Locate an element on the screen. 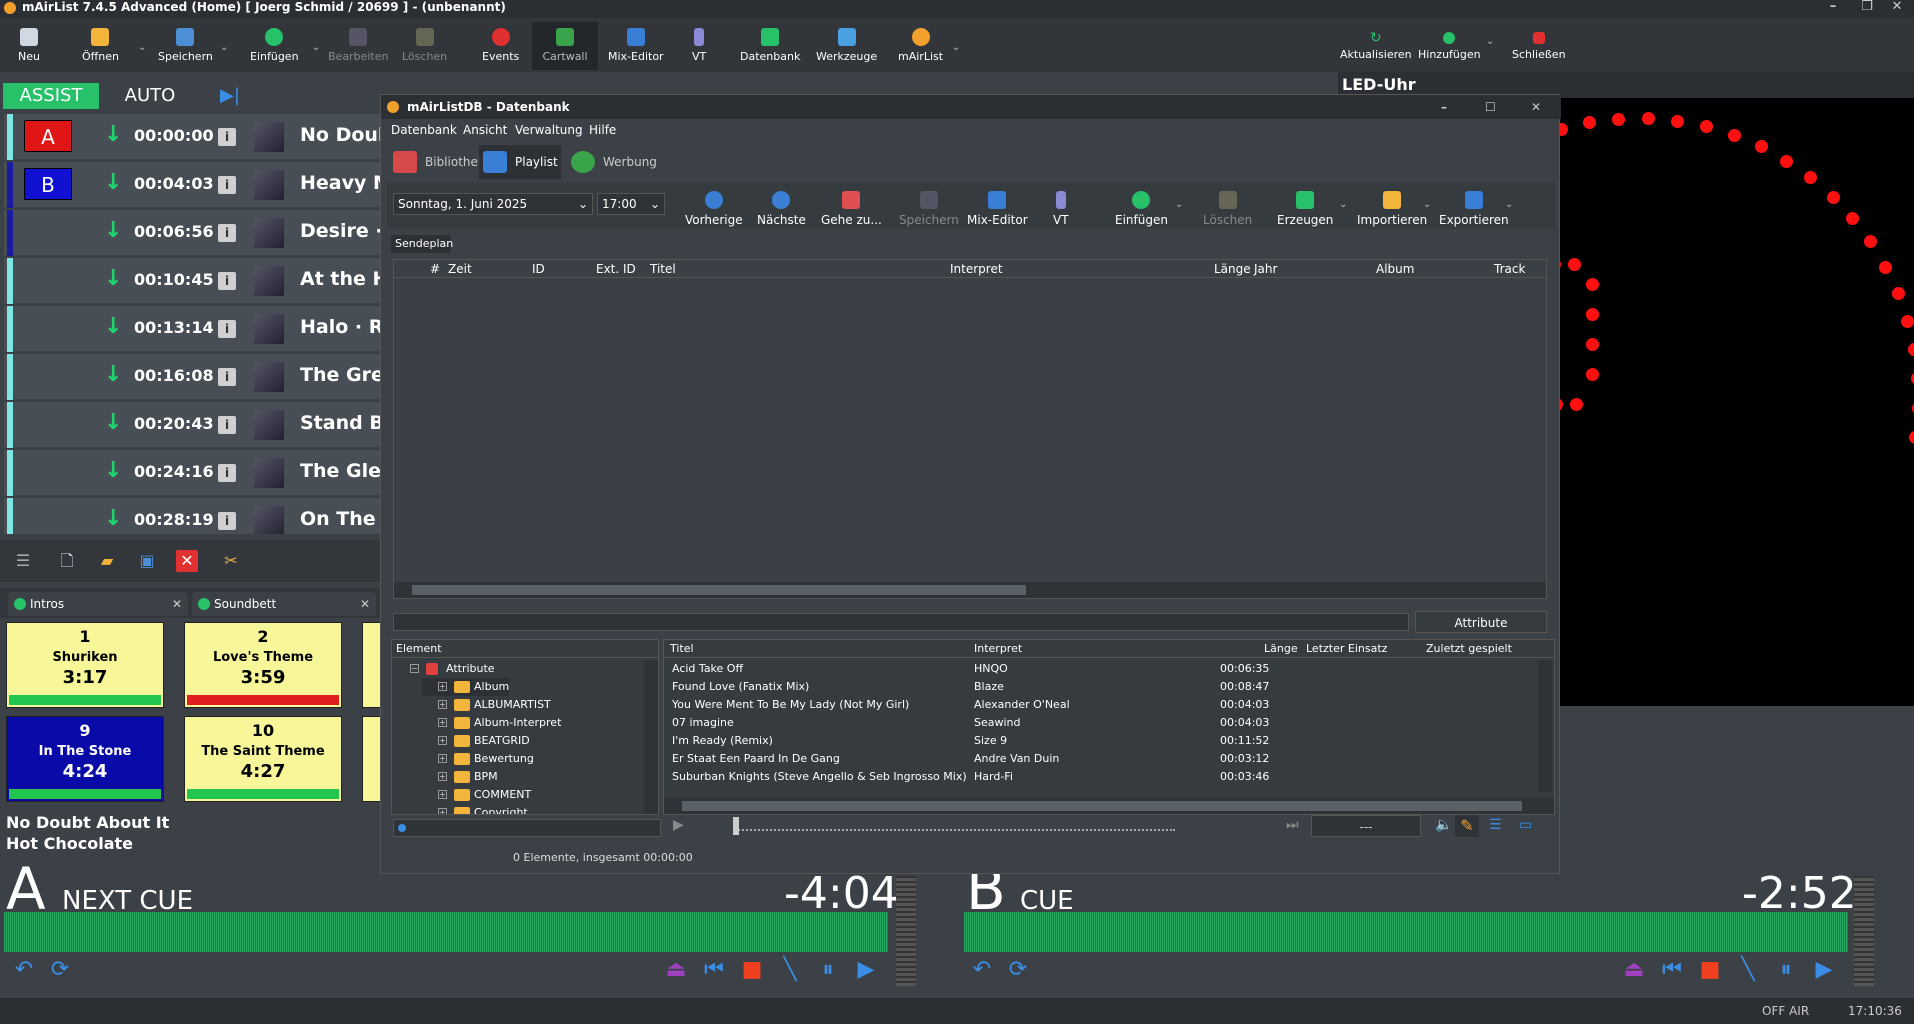 Image resolution: width=1914 pixels, height=1024 pixels. cart-player: 9 In The Stone 4:24 is located at coordinates (85, 759).